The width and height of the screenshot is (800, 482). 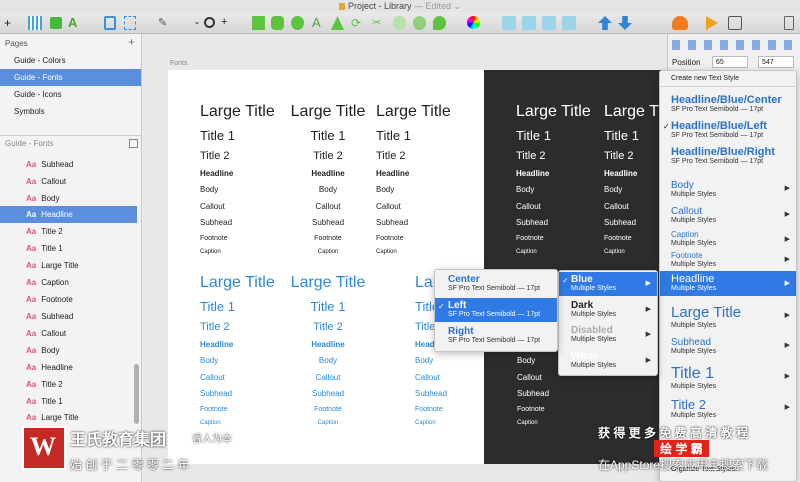 I want to click on preview-play-icon, so click(x=712, y=23).